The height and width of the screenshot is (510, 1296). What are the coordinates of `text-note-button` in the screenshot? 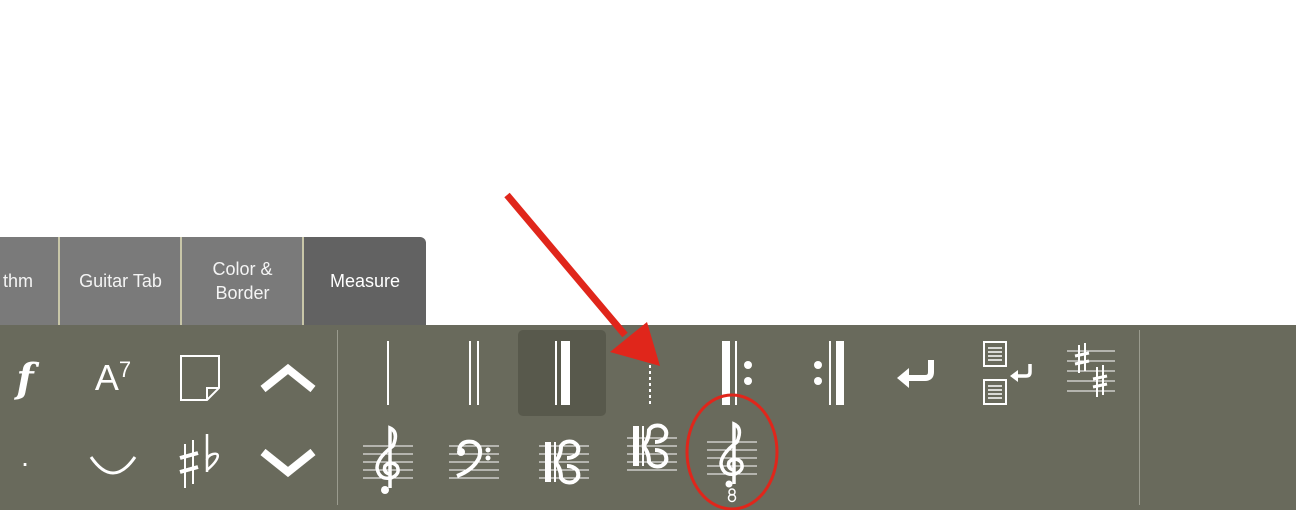 It's located at (200, 378).